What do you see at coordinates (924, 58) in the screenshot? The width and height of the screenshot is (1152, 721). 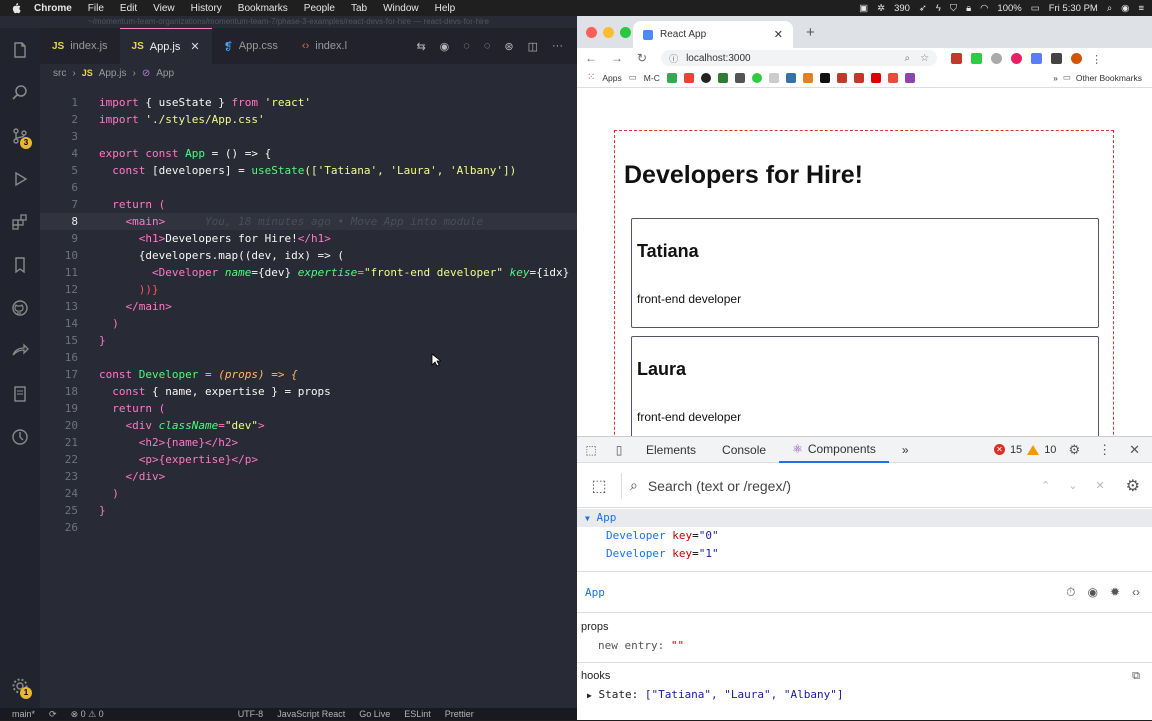 I see `bookmark-star-icon: ☆` at bounding box center [924, 58].